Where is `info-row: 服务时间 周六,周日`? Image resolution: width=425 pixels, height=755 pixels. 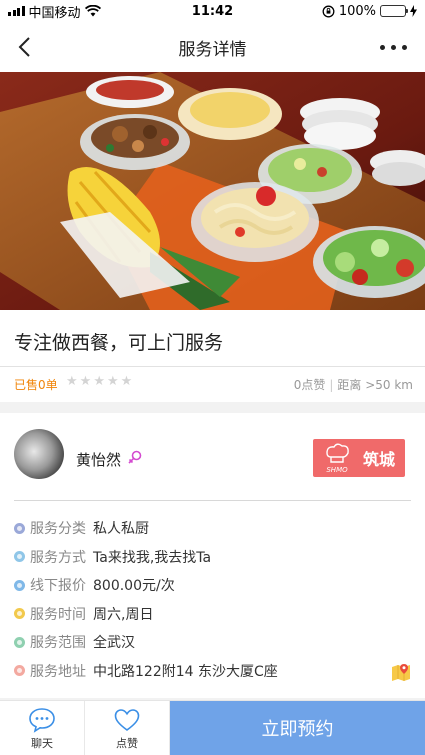
info-row: 服务时间 周六,周日 is located at coordinates (212, 614).